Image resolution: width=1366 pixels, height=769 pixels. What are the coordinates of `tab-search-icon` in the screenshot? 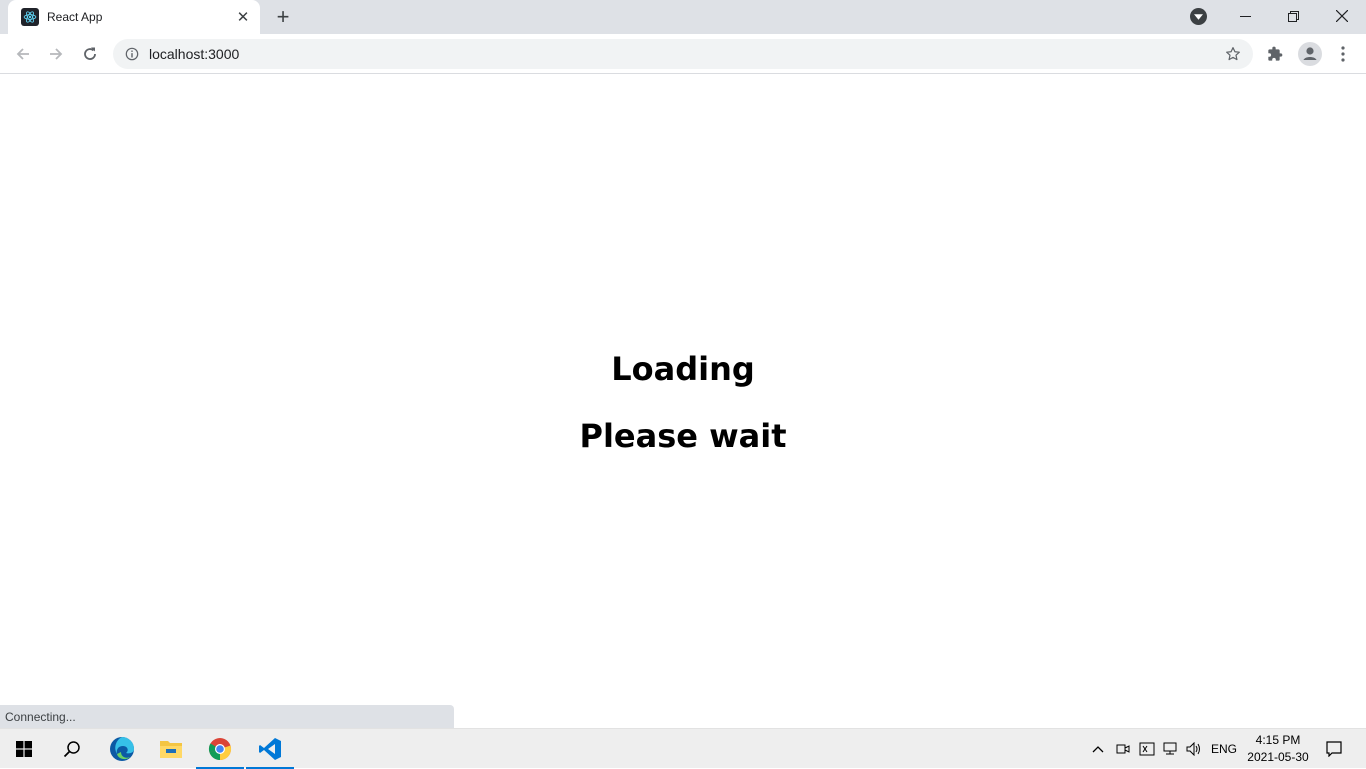 It's located at (1198, 16).